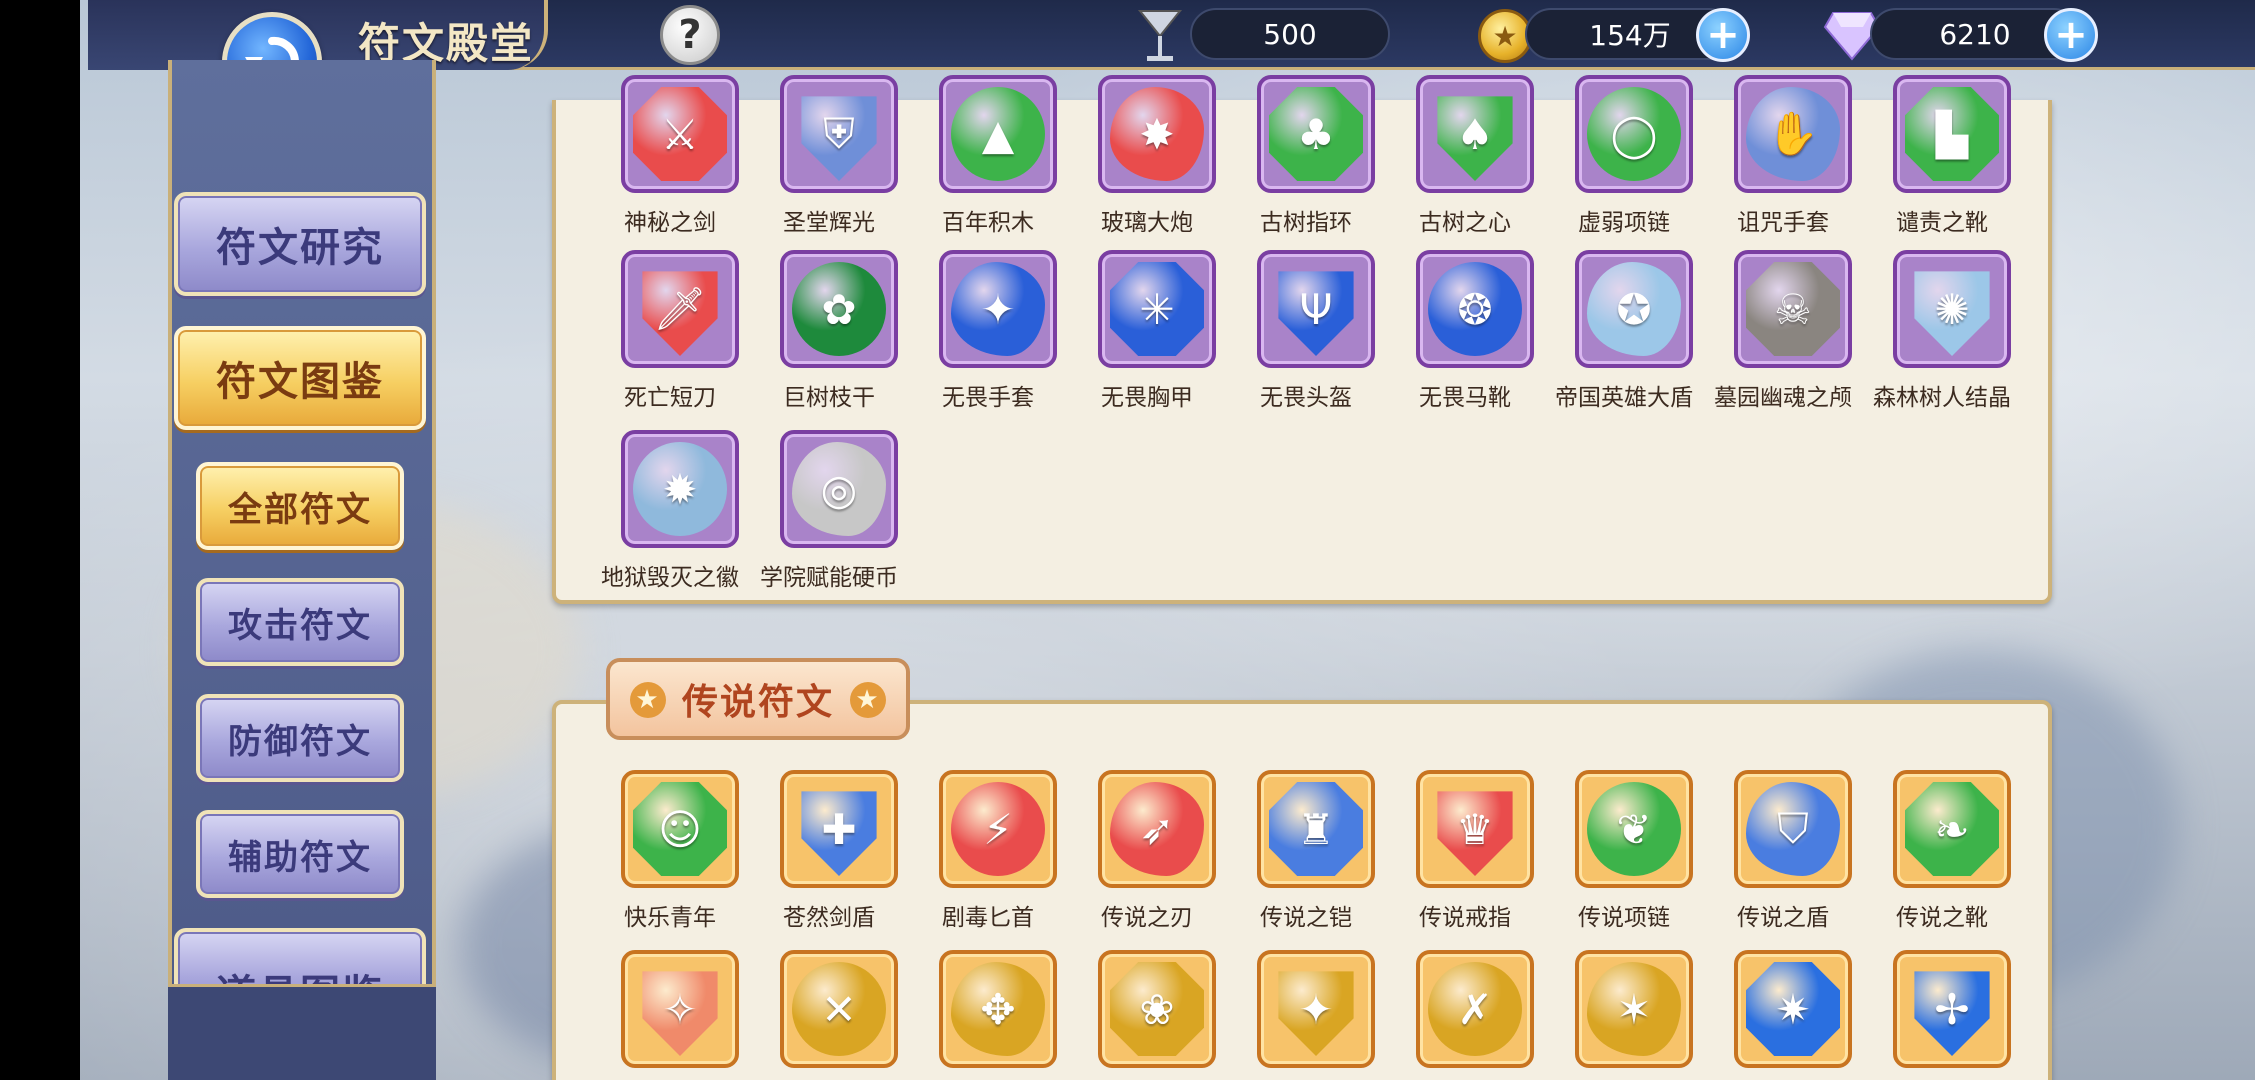 This screenshot has width=2255, height=1080. I want to click on rune-name: 诅咒手套, so click(1783, 223).